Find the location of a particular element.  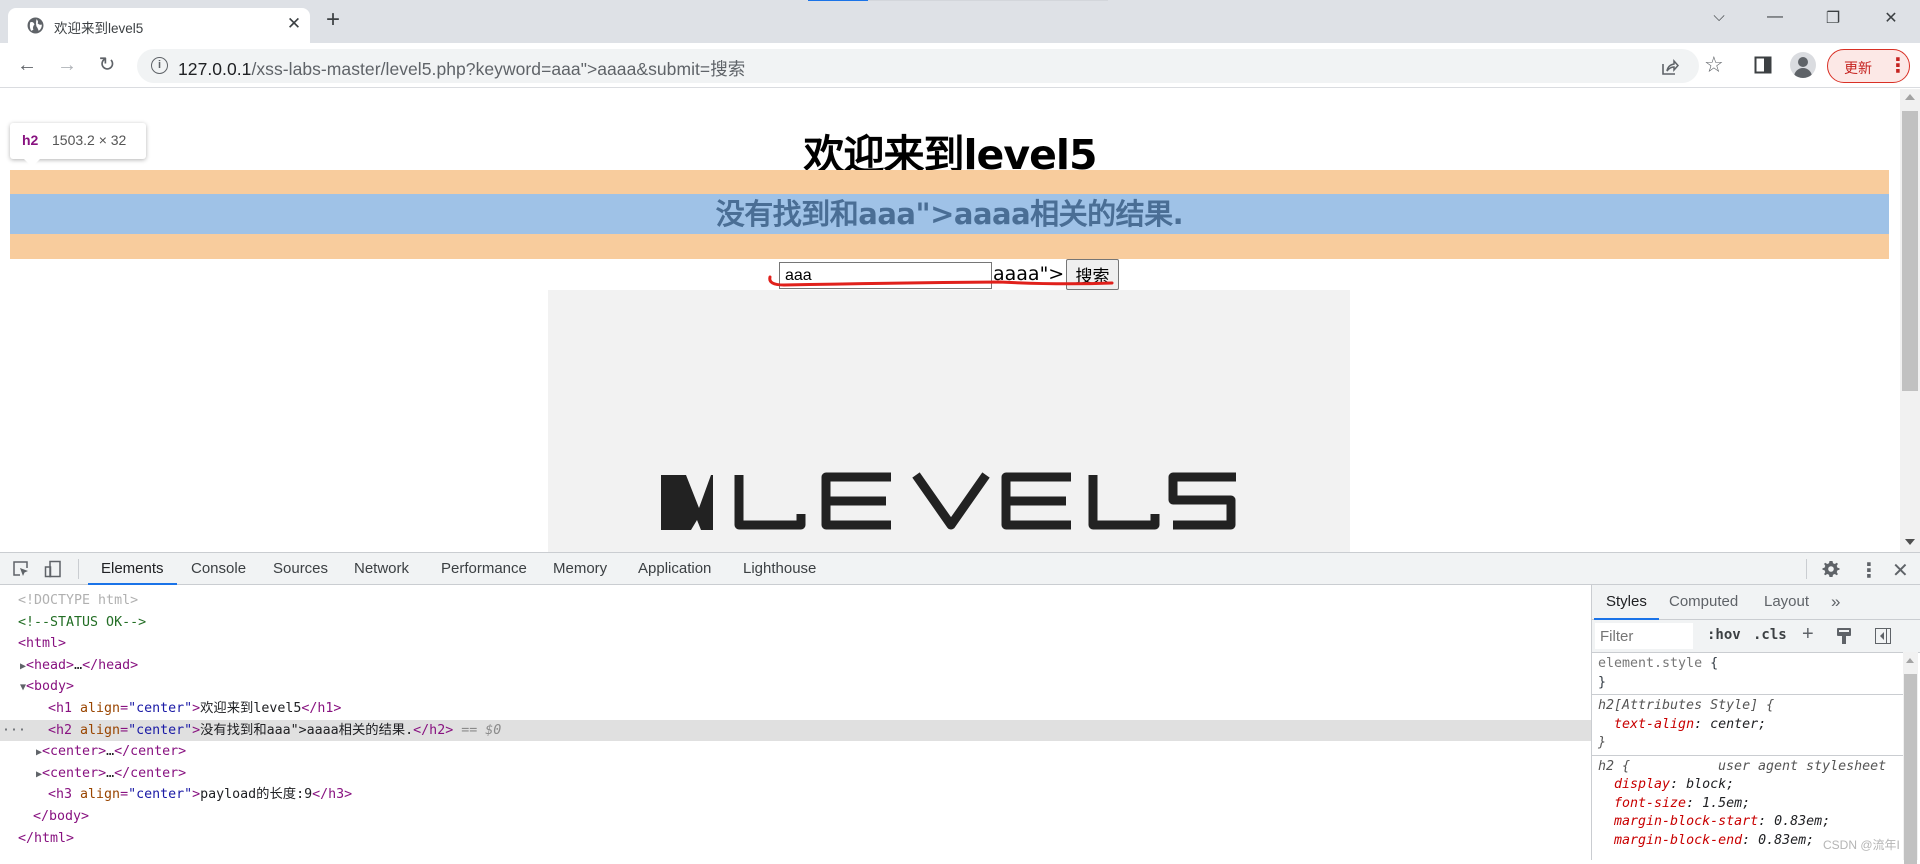

update-label: 更新 is located at coordinates (1858, 68).